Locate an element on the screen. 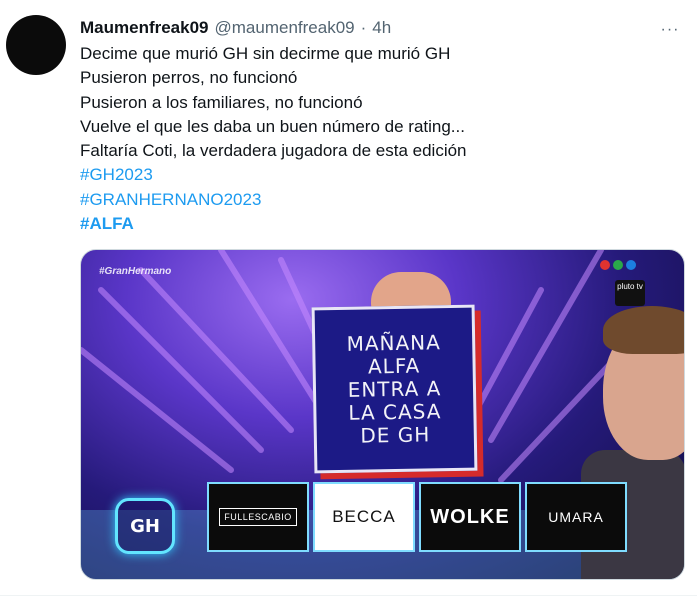  sponsor-logo: UMARA is located at coordinates (576, 517).